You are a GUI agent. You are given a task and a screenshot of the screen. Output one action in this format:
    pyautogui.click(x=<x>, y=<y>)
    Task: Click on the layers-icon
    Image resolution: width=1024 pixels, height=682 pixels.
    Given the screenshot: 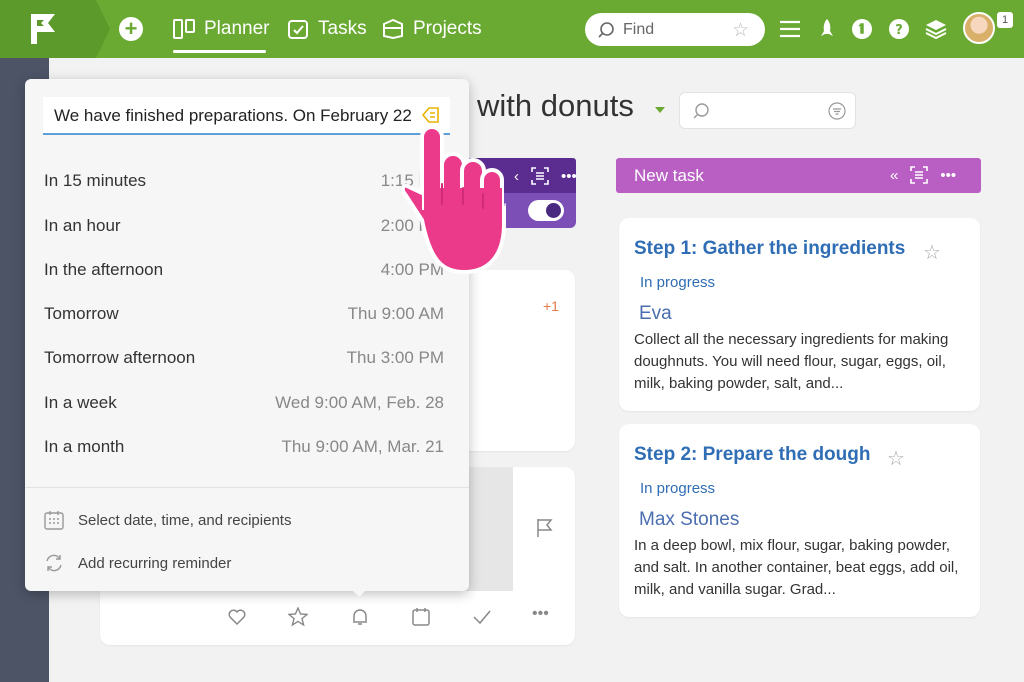 What is the action you would take?
    pyautogui.click(x=936, y=29)
    